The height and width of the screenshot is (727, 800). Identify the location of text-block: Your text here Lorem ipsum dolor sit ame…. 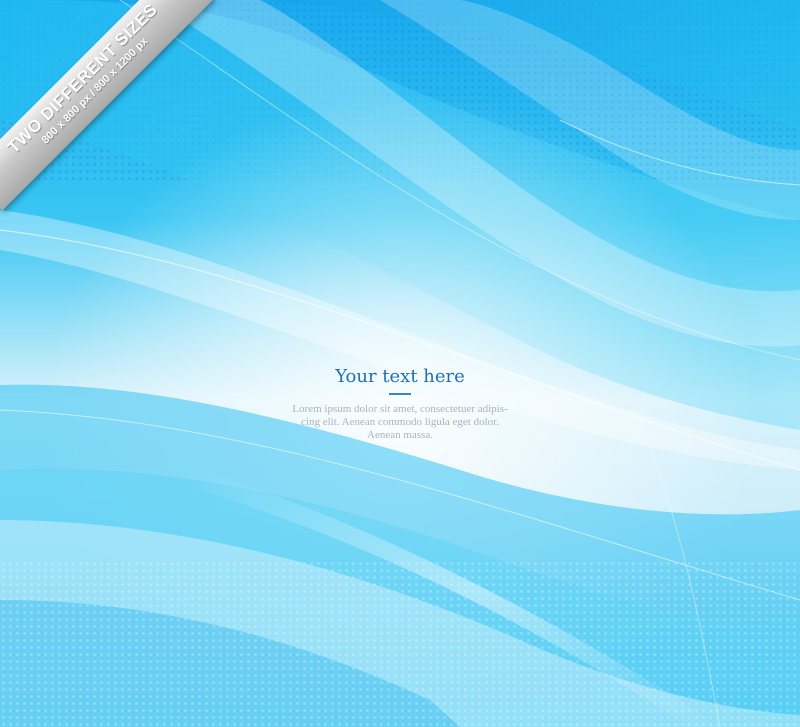
(400, 404).